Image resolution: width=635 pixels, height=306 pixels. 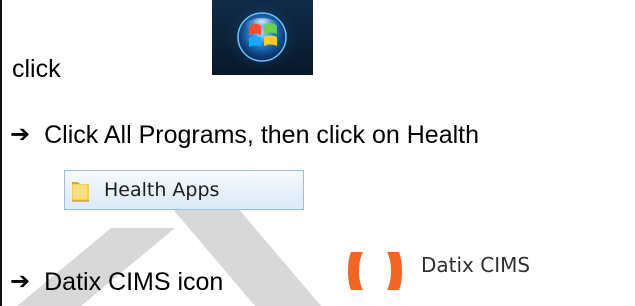 What do you see at coordinates (80, 190) in the screenshot?
I see `folder-icon` at bounding box center [80, 190].